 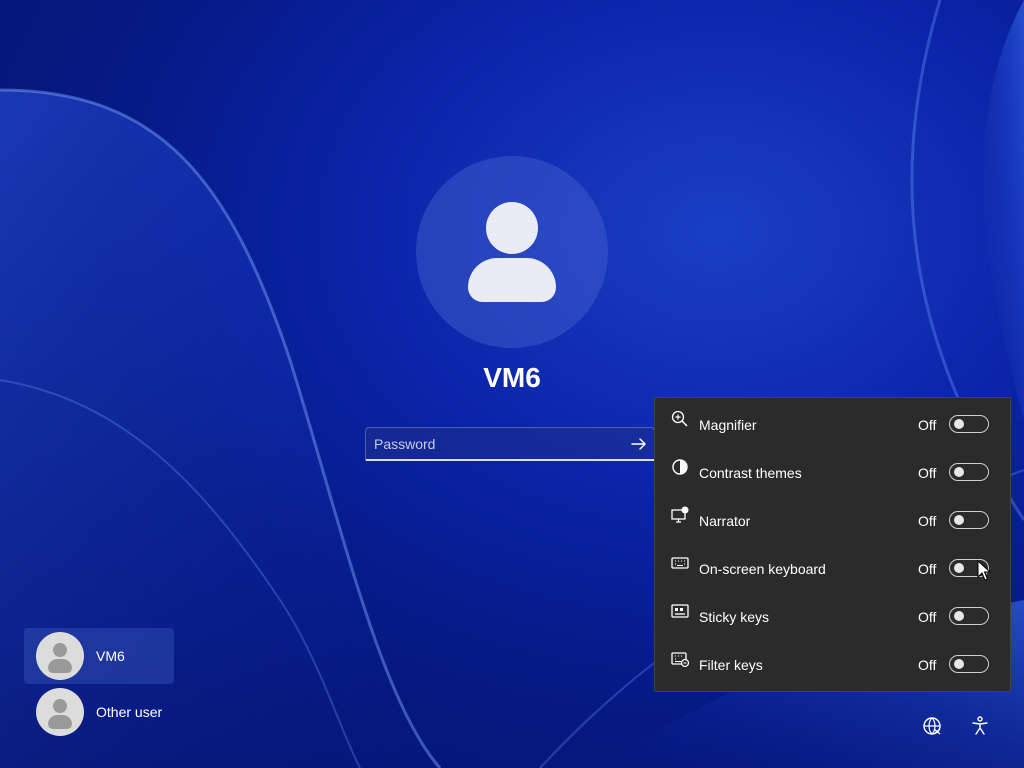 I want to click on a11y-label: On-screen keyboard, so click(x=762, y=569).